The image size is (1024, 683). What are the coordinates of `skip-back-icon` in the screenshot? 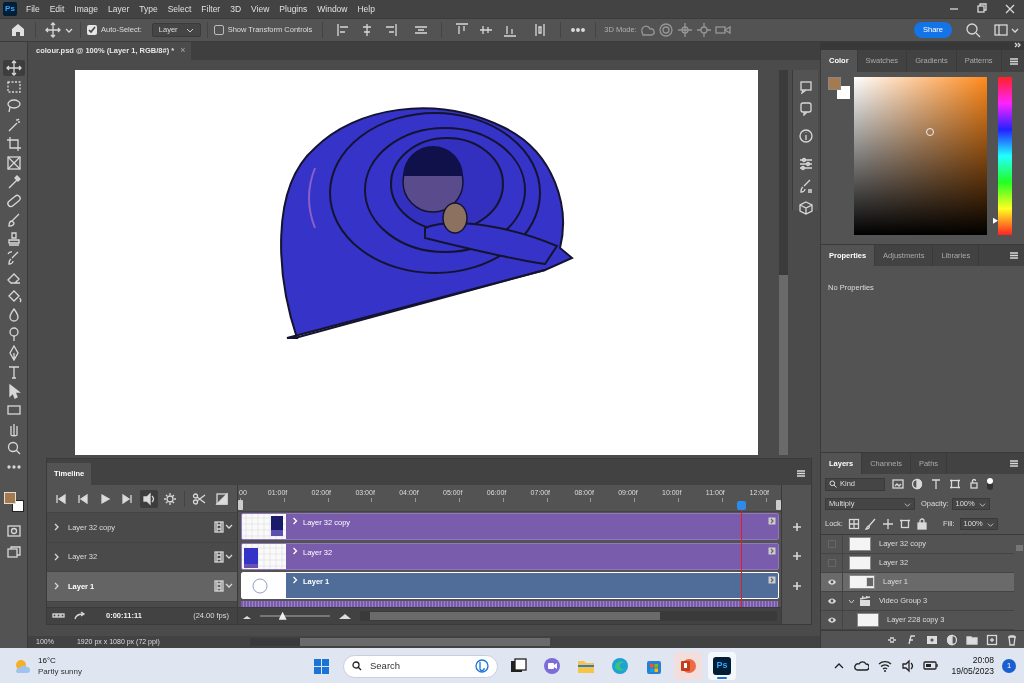 It's located at (60, 498).